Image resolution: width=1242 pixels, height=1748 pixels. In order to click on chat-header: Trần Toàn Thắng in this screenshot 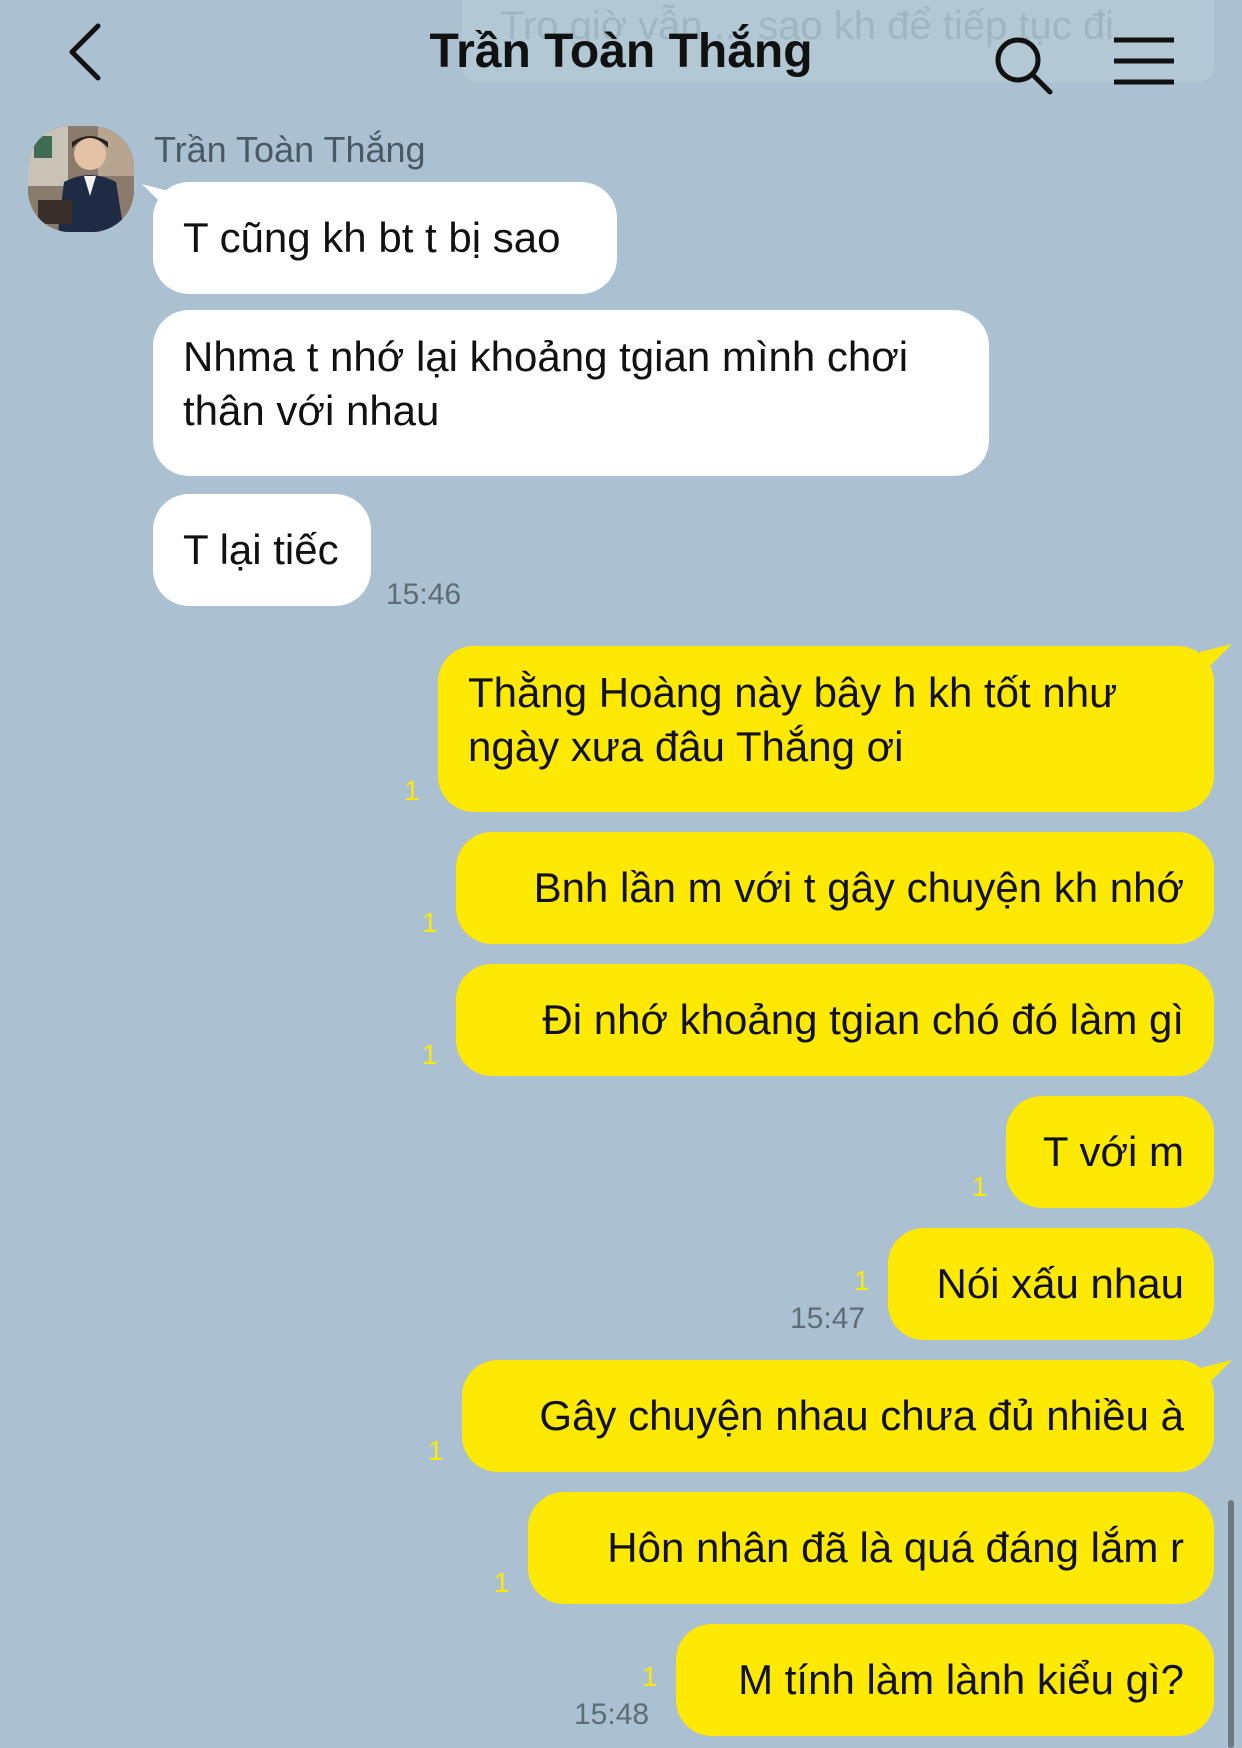, I will do `click(621, 55)`.